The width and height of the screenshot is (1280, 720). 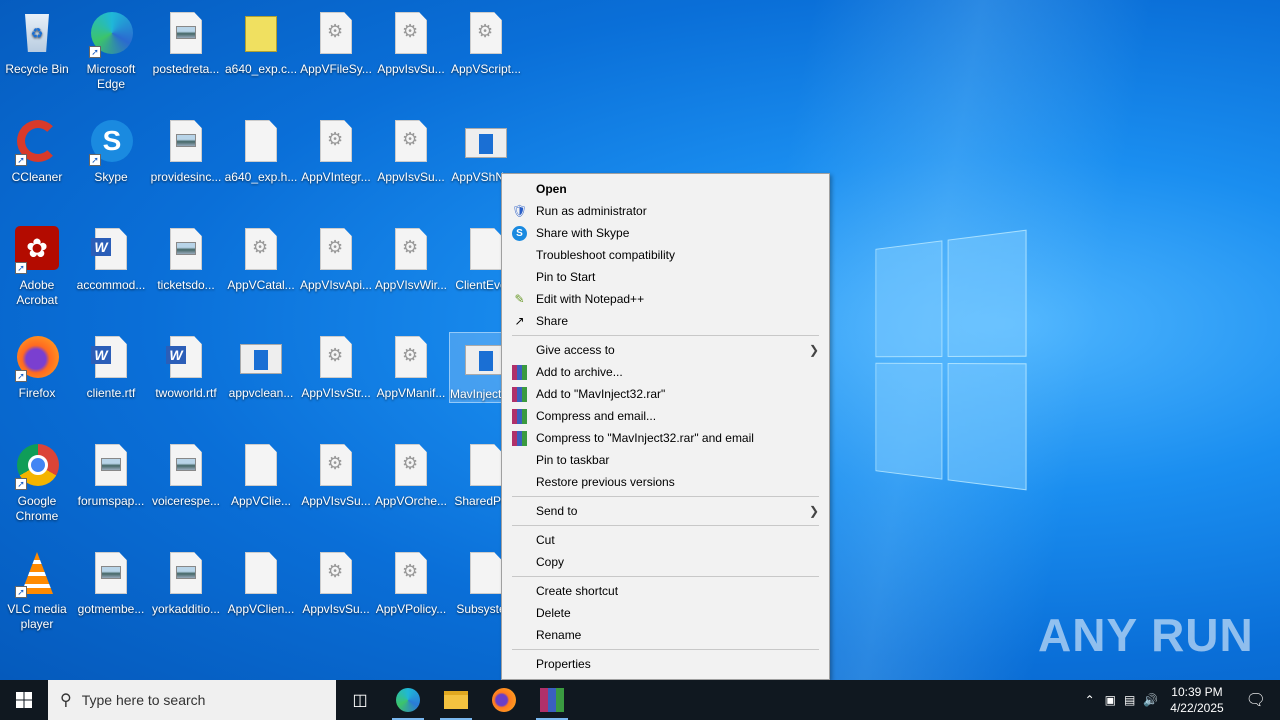 What do you see at coordinates (37, 574) in the screenshot?
I see `vlc-icon: ➚` at bounding box center [37, 574].